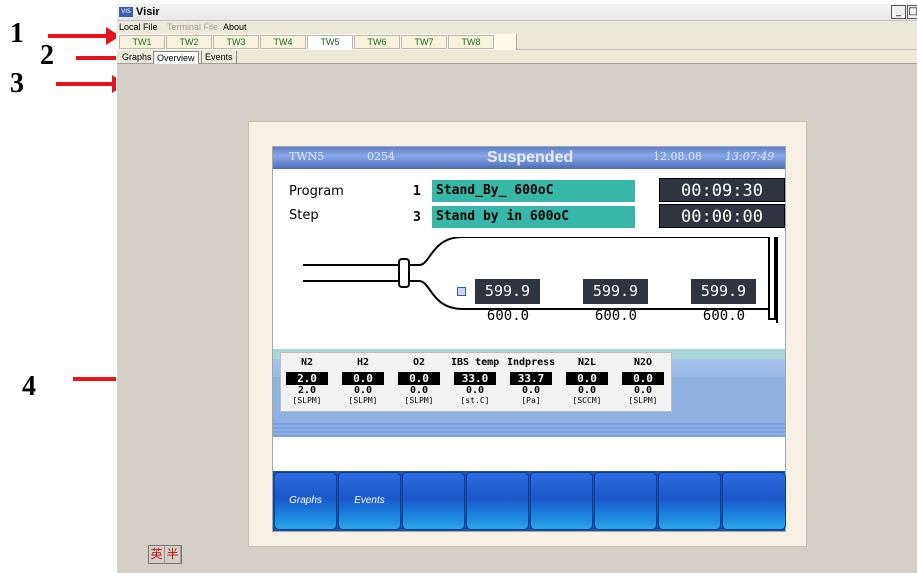  I want to click on gas-actual: 33.0, so click(475, 378).